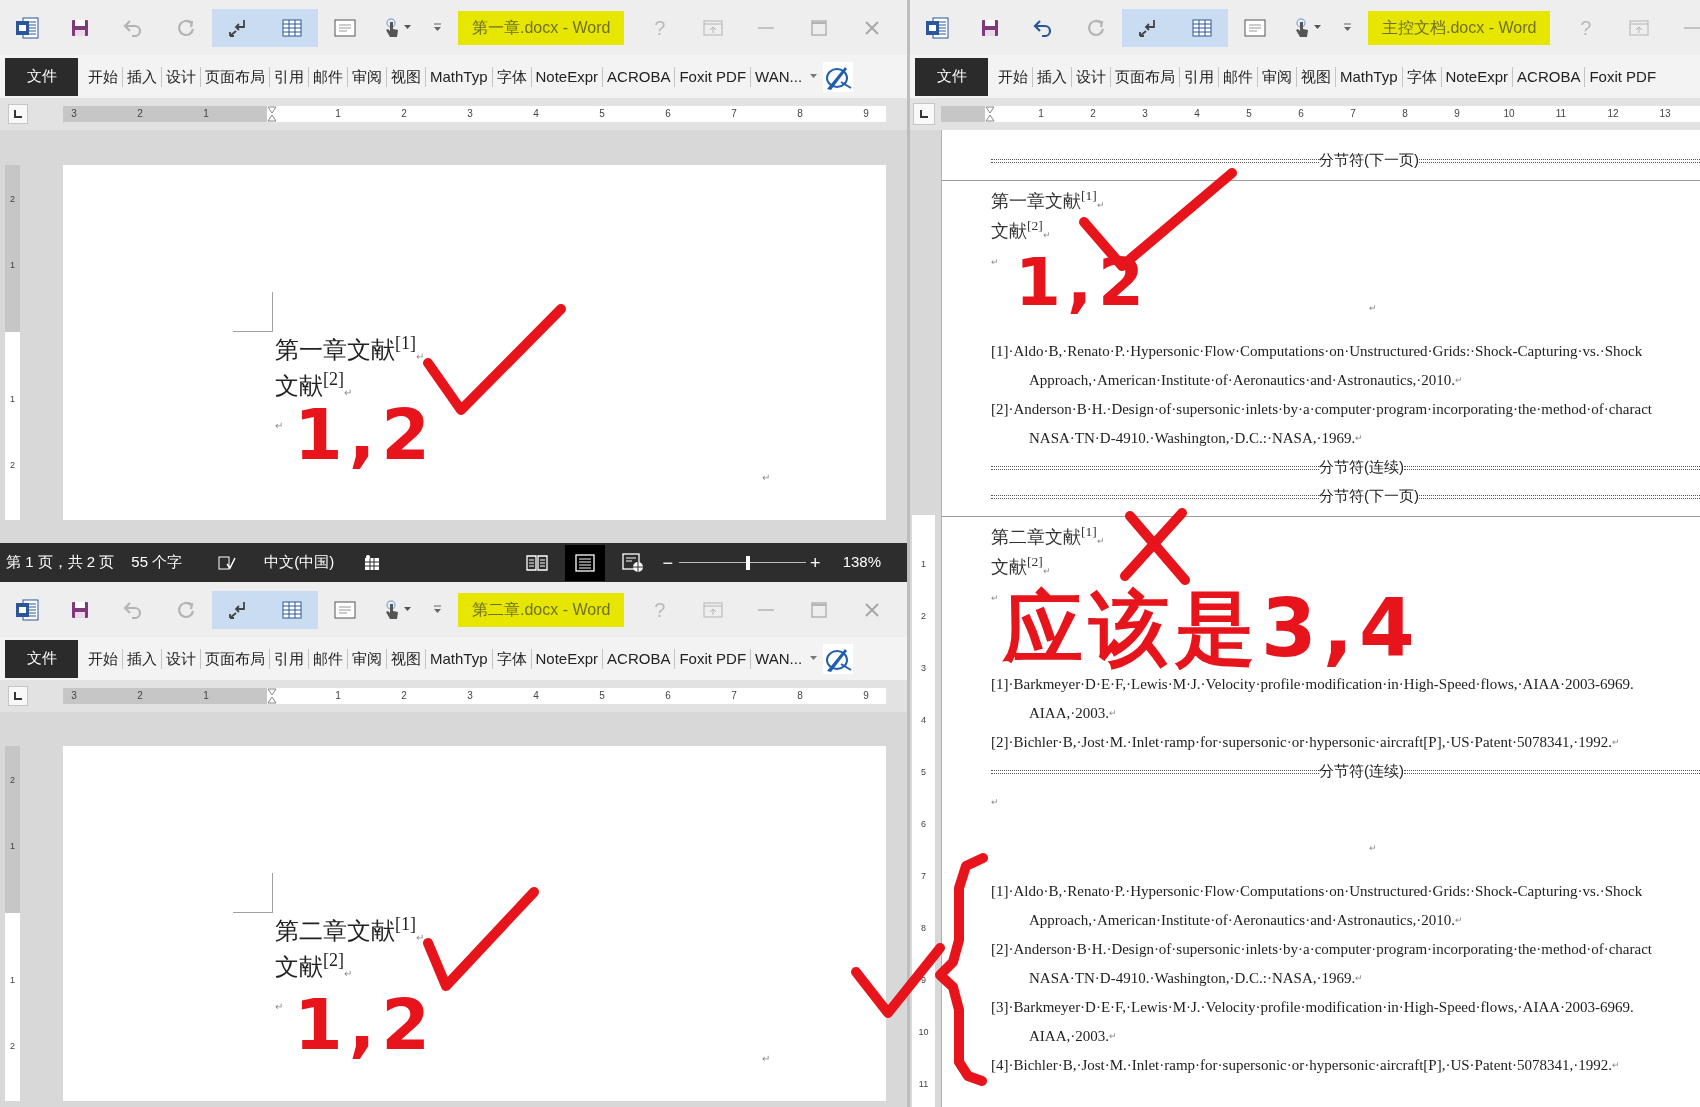 Image resolution: width=1700 pixels, height=1107 pixels. Describe the element at coordinates (861, 562) in the screenshot. I see `zoom-level: 138%` at that location.